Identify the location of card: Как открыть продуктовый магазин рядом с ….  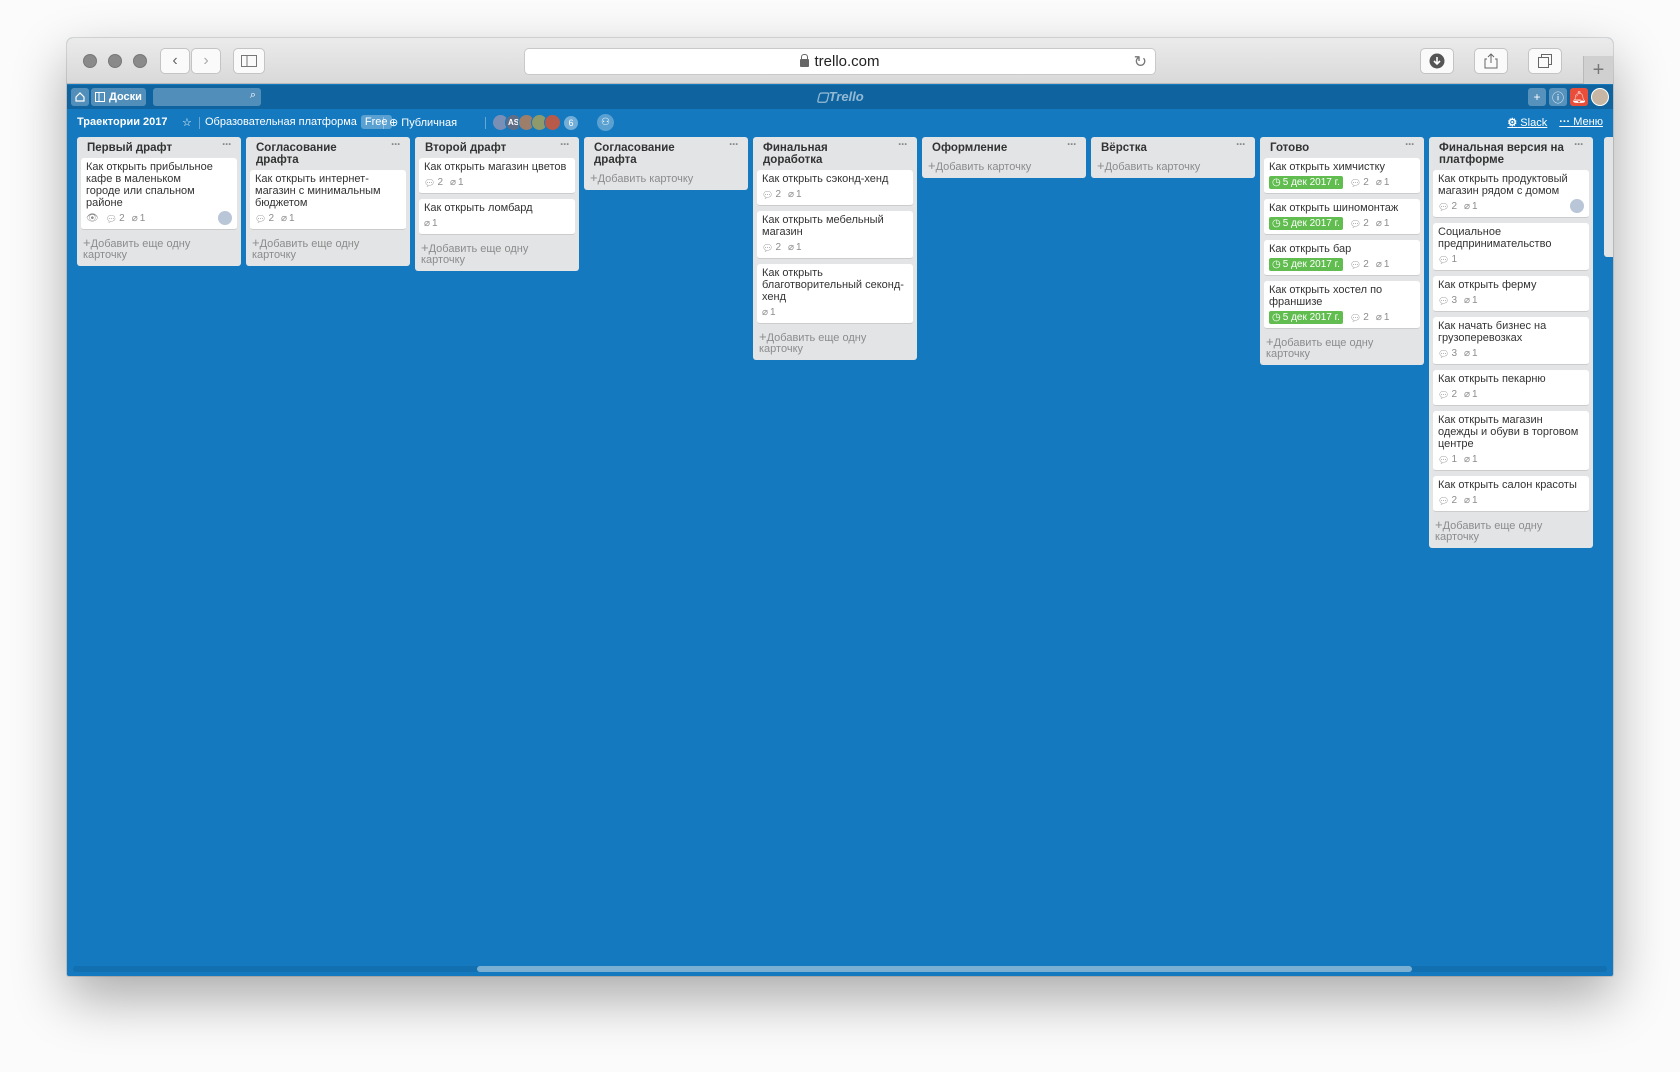
(1511, 194).